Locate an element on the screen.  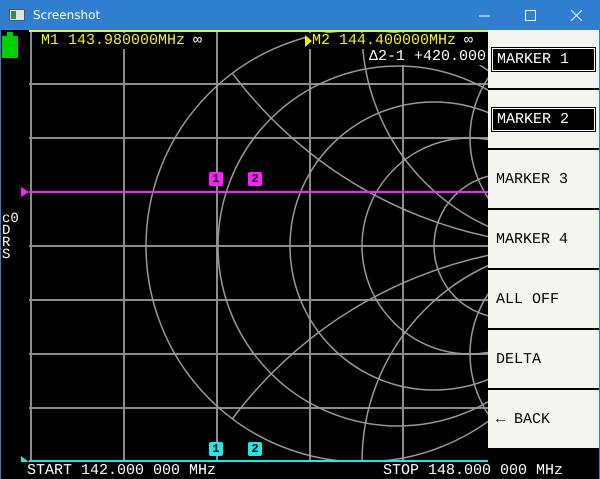
stop-frequency: STOP 148.000 000 MHz is located at coordinates (472, 470).